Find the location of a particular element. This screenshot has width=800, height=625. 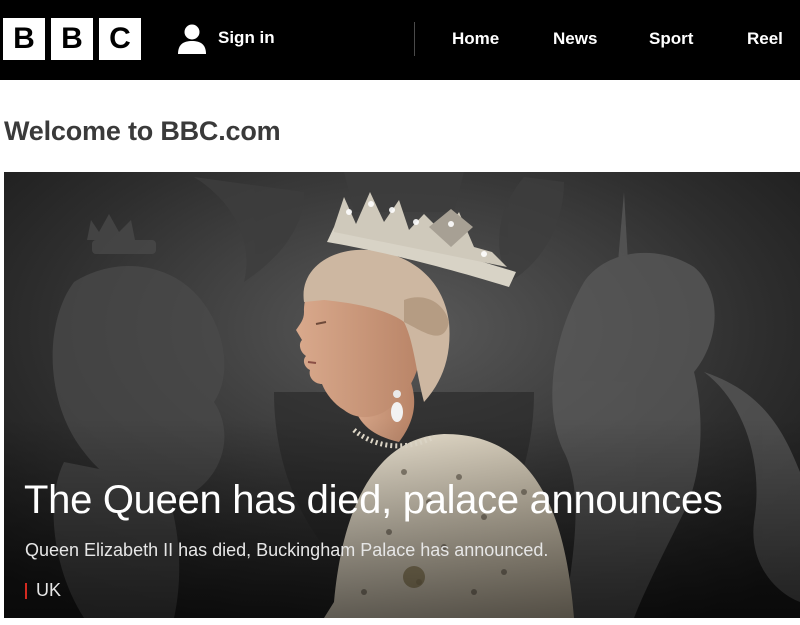

tag-label: UK is located at coordinates (49, 590).